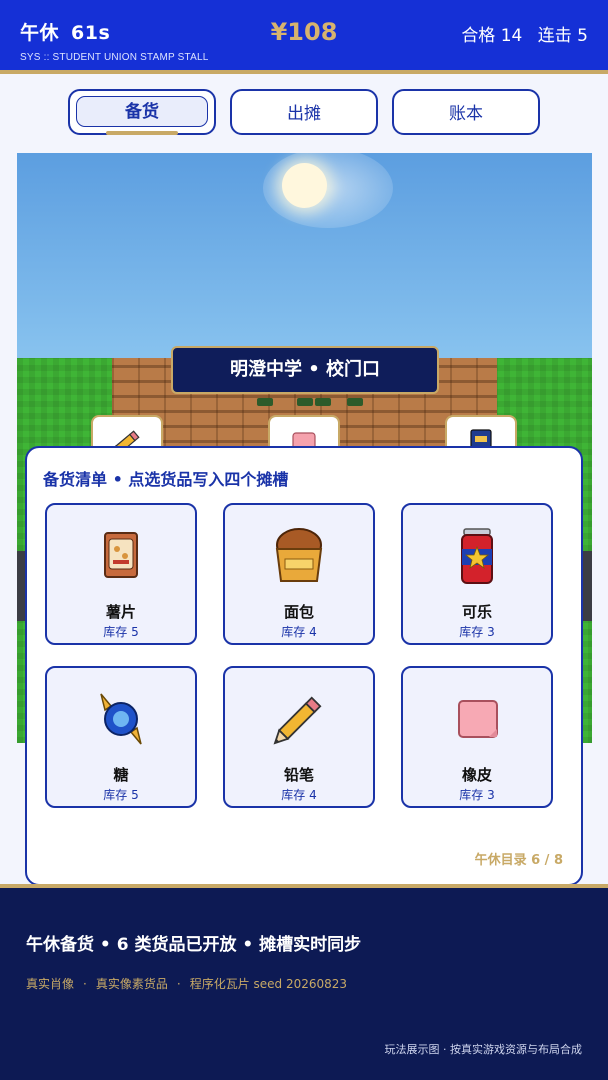 This screenshot has width=608, height=1080. I want to click on pencil-icon, so click(297, 720).